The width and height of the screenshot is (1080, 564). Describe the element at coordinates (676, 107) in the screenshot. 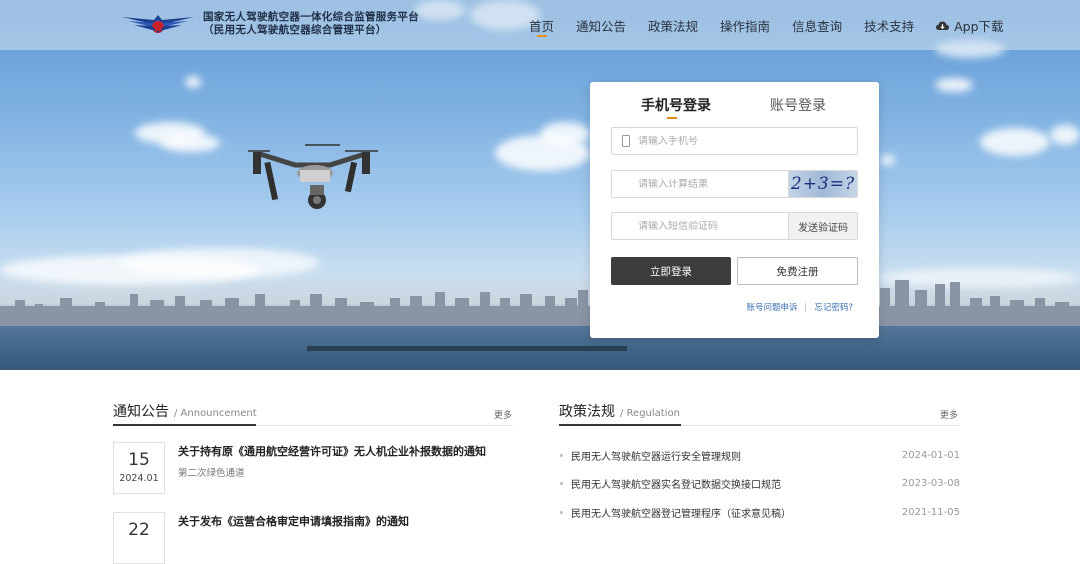

I see `tab-phone-login: 手机号登录` at that location.